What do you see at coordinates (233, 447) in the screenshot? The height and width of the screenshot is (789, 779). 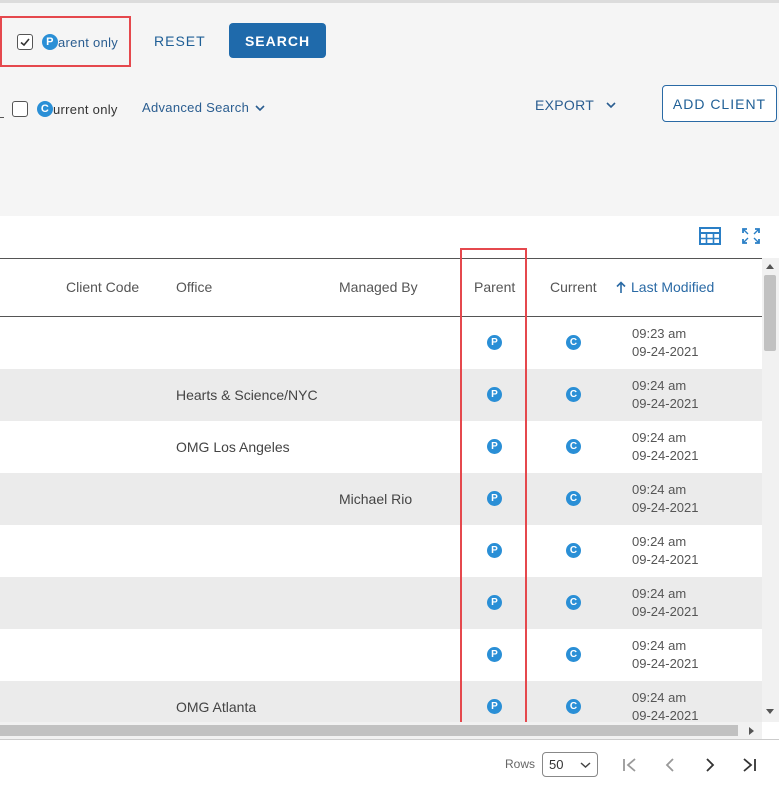 I see `cell-office: OMG Los Angeles` at bounding box center [233, 447].